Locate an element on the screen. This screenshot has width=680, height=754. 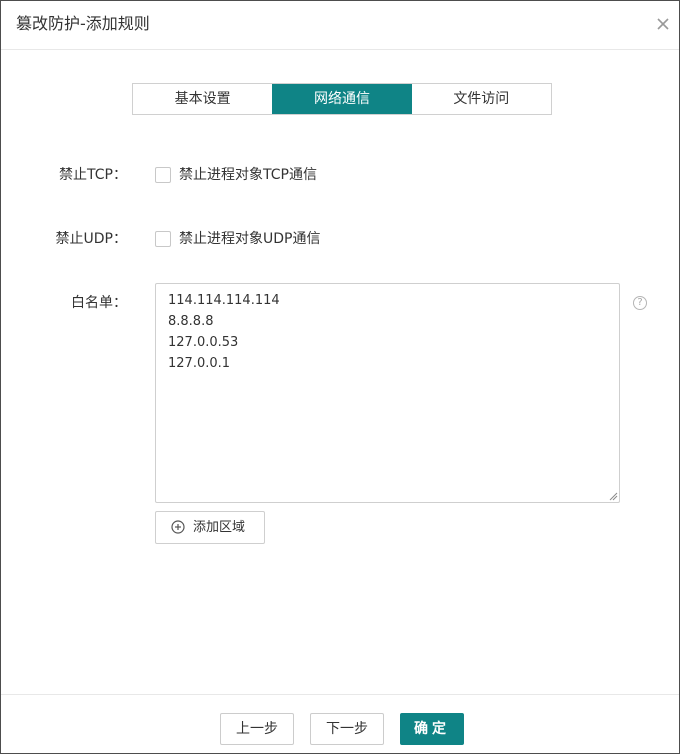
tab-basic-settings: 基本设置 is located at coordinates (203, 99).